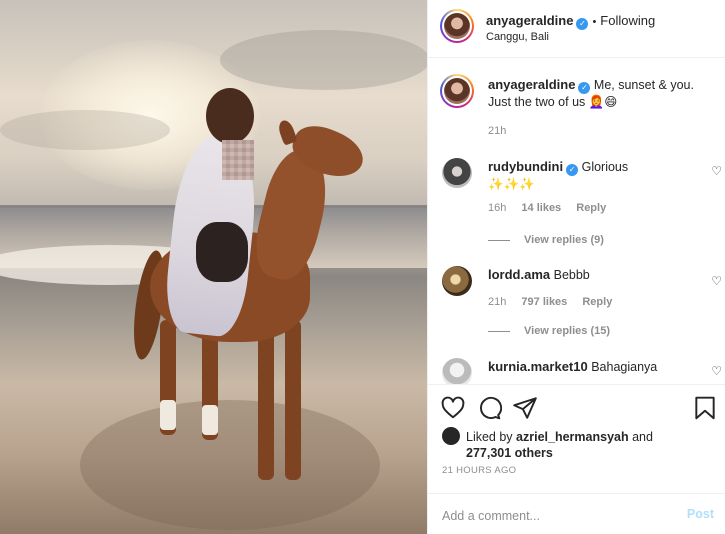 The width and height of the screenshot is (725, 534). Describe the element at coordinates (238, 160) in the screenshot. I see `censor-blur` at that location.